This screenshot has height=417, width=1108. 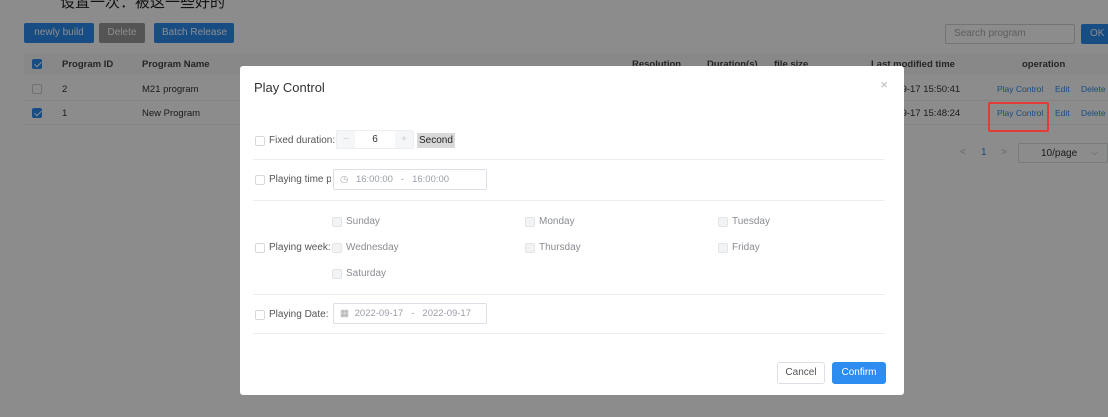 I want to click on duration-unit: Second, so click(x=436, y=140).